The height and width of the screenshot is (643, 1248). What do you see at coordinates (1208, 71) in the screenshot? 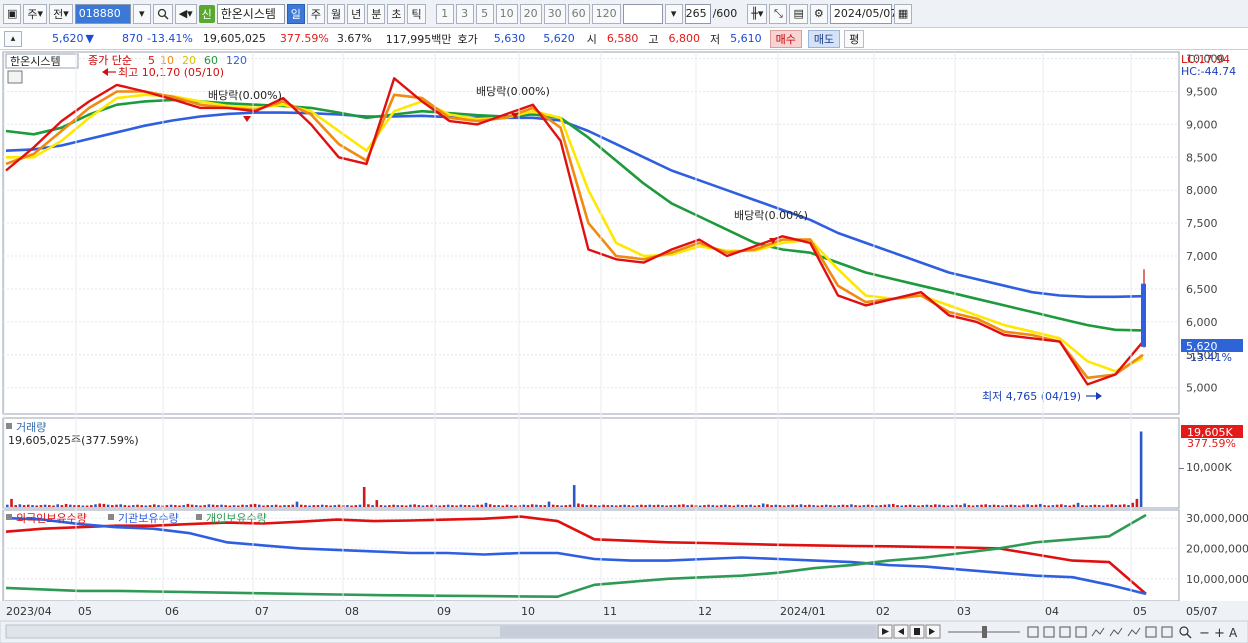
I see `hc-label: HC:-44.74` at bounding box center [1208, 71].